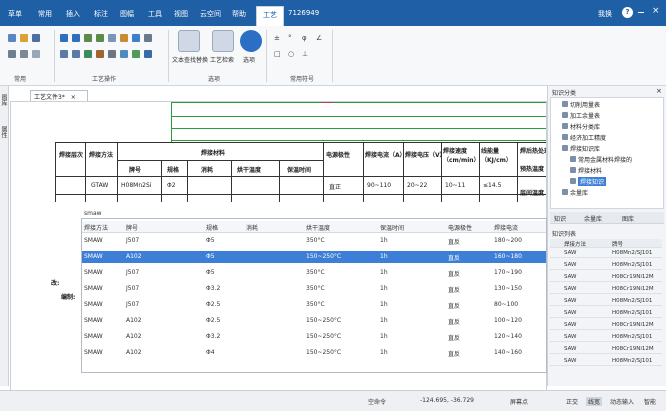 The image size is (666, 411). I want to click on process-search-button: 工艺检索, so click(222, 59).